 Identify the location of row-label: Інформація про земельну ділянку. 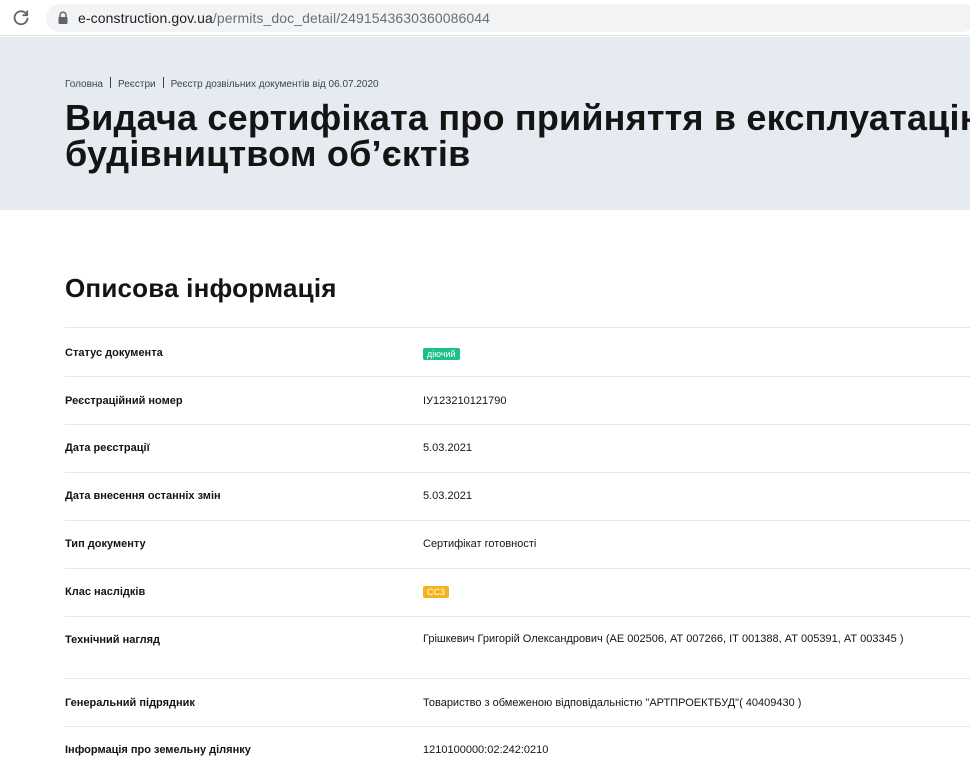
(158, 750).